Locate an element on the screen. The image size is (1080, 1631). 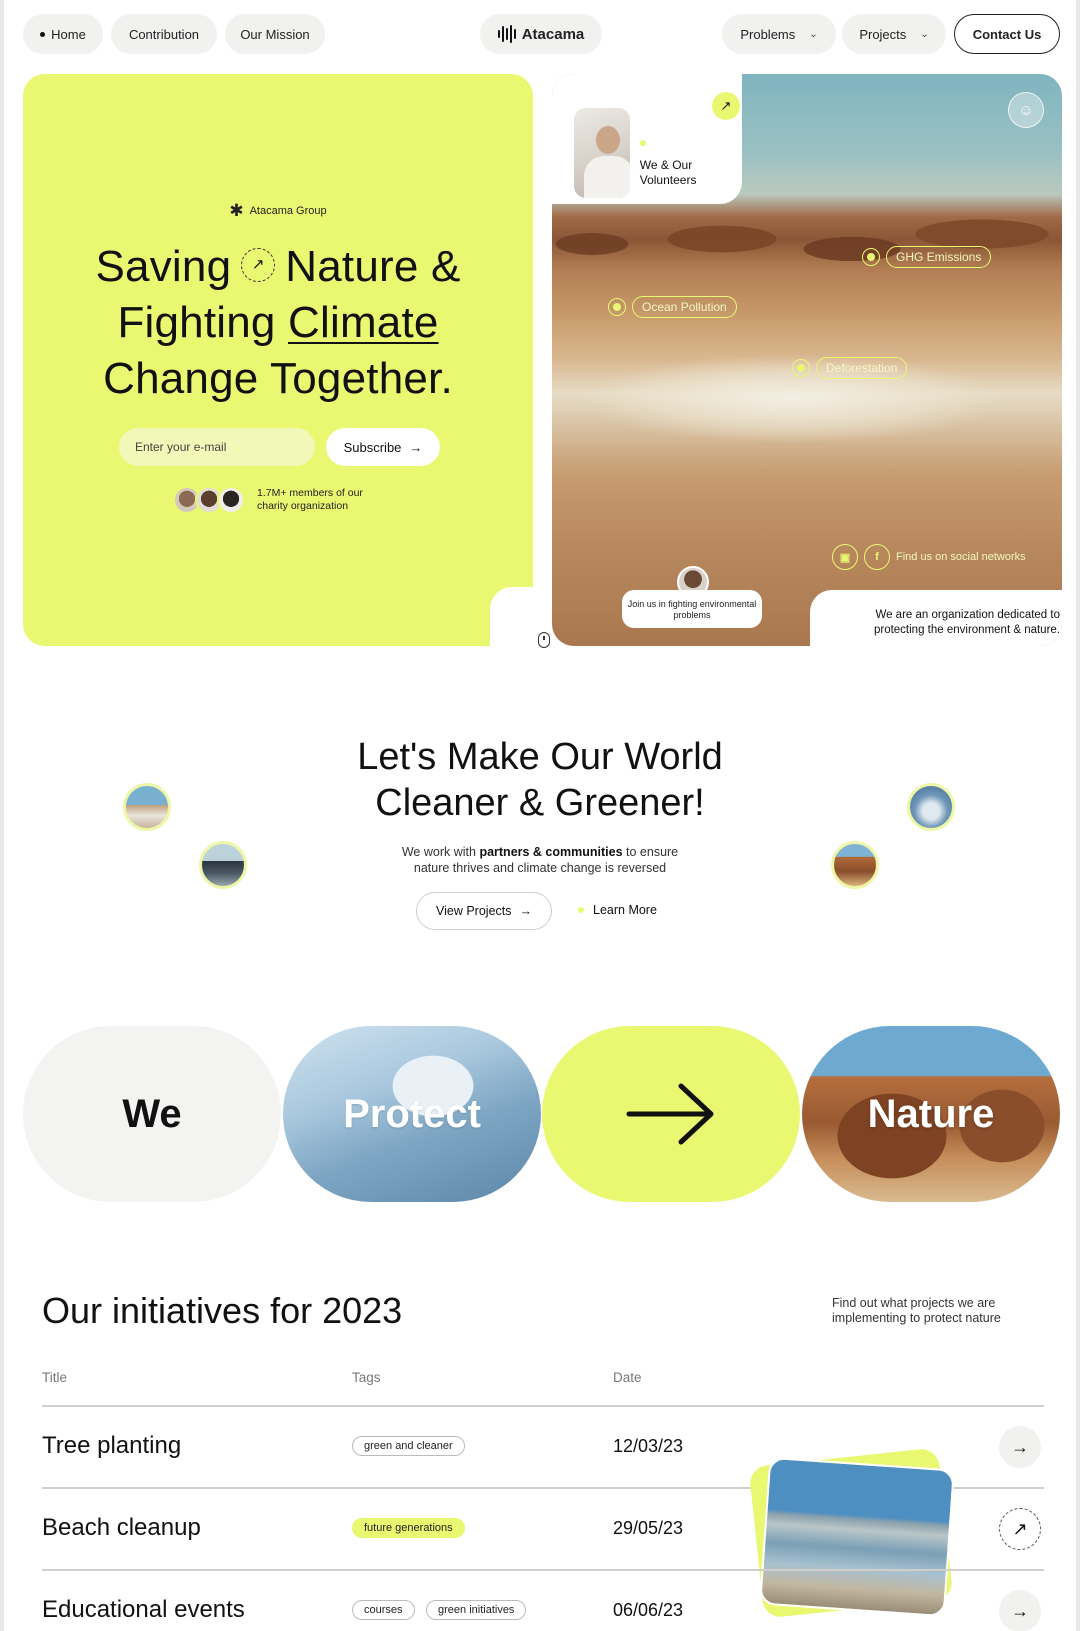
learn-more-link: Learn More is located at coordinates (617, 910).